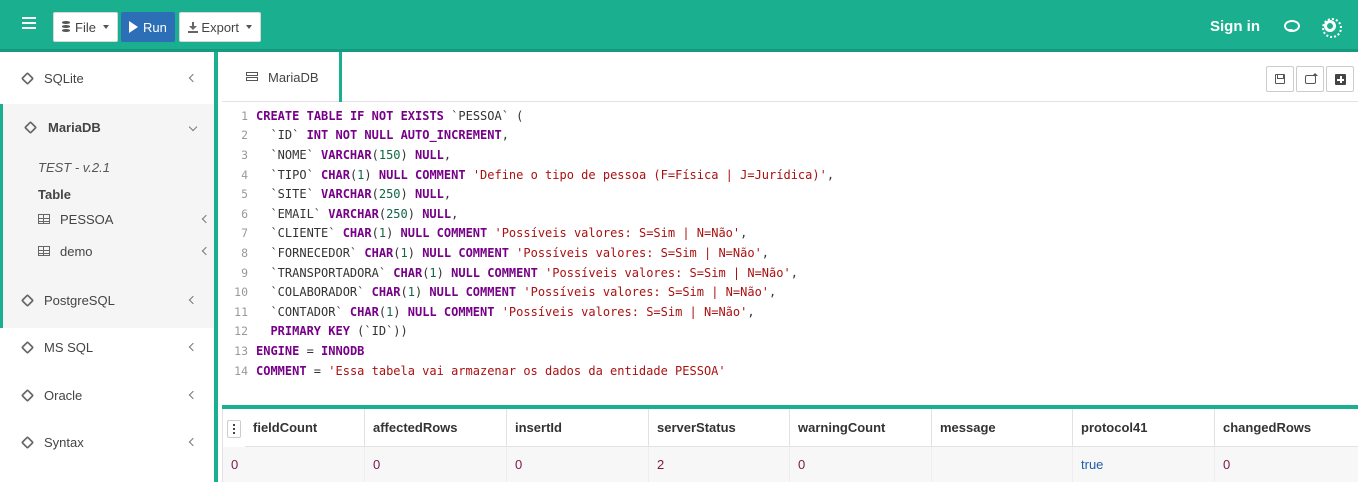  I want to click on run-label: Run, so click(155, 27).